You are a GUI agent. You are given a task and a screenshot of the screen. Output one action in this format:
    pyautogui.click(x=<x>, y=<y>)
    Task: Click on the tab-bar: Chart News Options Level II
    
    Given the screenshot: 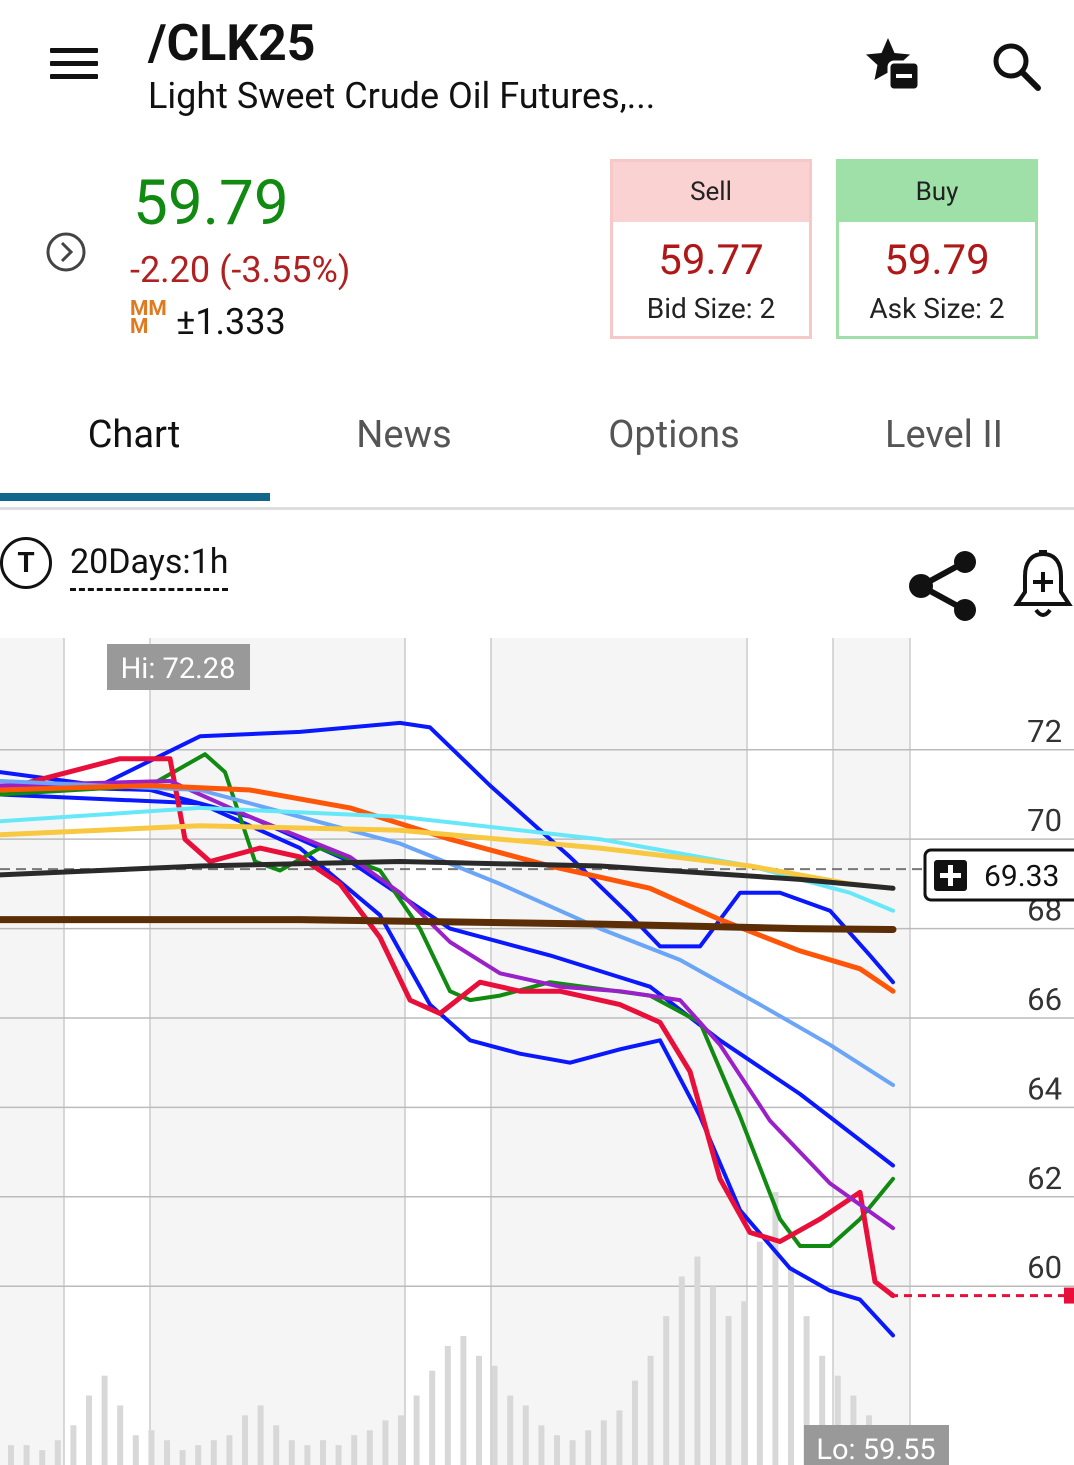 What is the action you would take?
    pyautogui.click(x=537, y=452)
    